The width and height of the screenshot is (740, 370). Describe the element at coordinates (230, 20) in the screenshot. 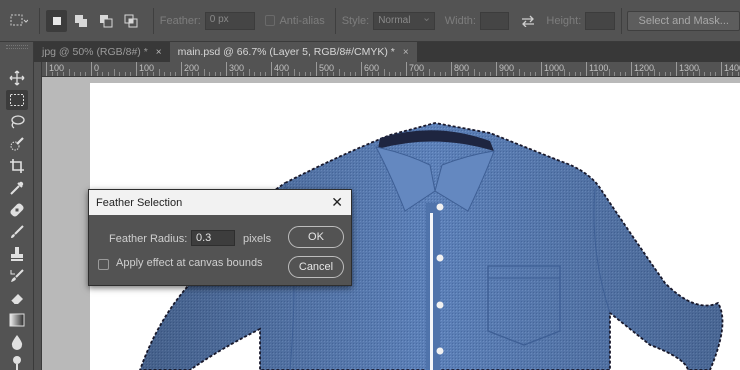

I see `feather-input: 0 px` at that location.